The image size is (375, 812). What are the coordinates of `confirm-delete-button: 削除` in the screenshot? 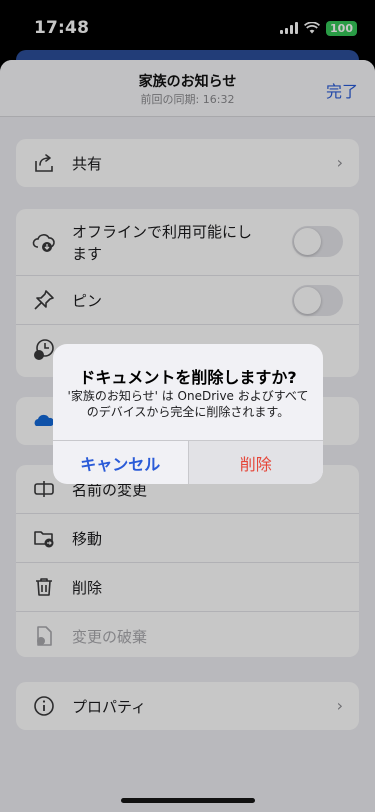 It's located at (255, 462).